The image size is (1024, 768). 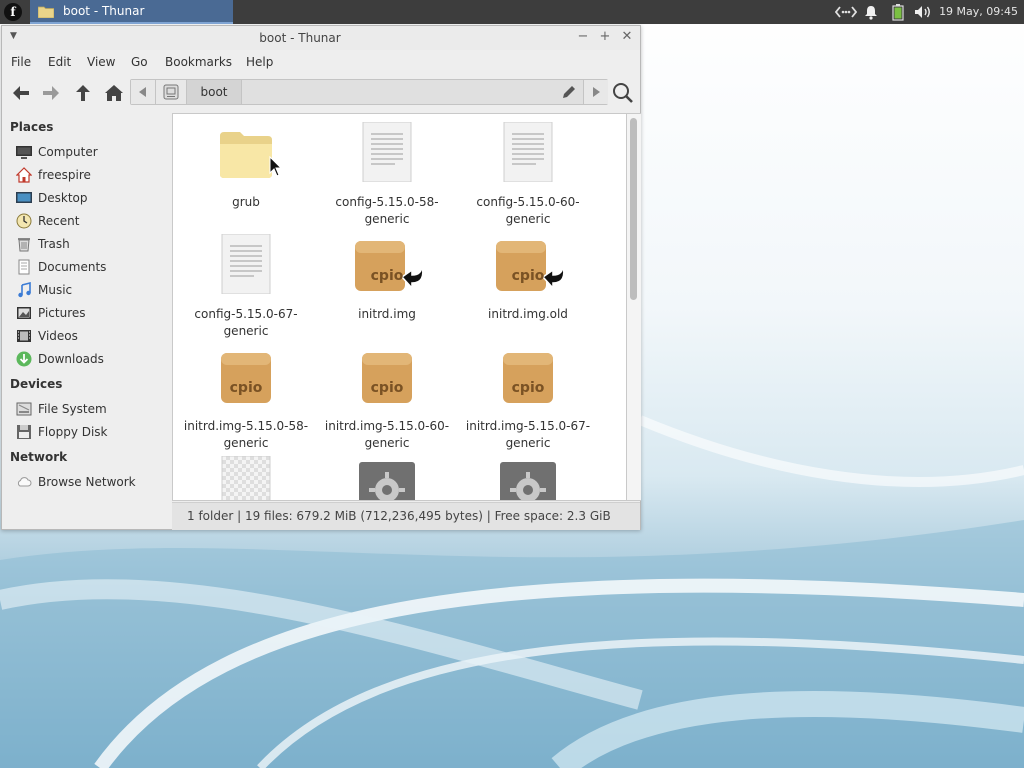 I want to click on arrow-left-icon, so click(x=21, y=93).